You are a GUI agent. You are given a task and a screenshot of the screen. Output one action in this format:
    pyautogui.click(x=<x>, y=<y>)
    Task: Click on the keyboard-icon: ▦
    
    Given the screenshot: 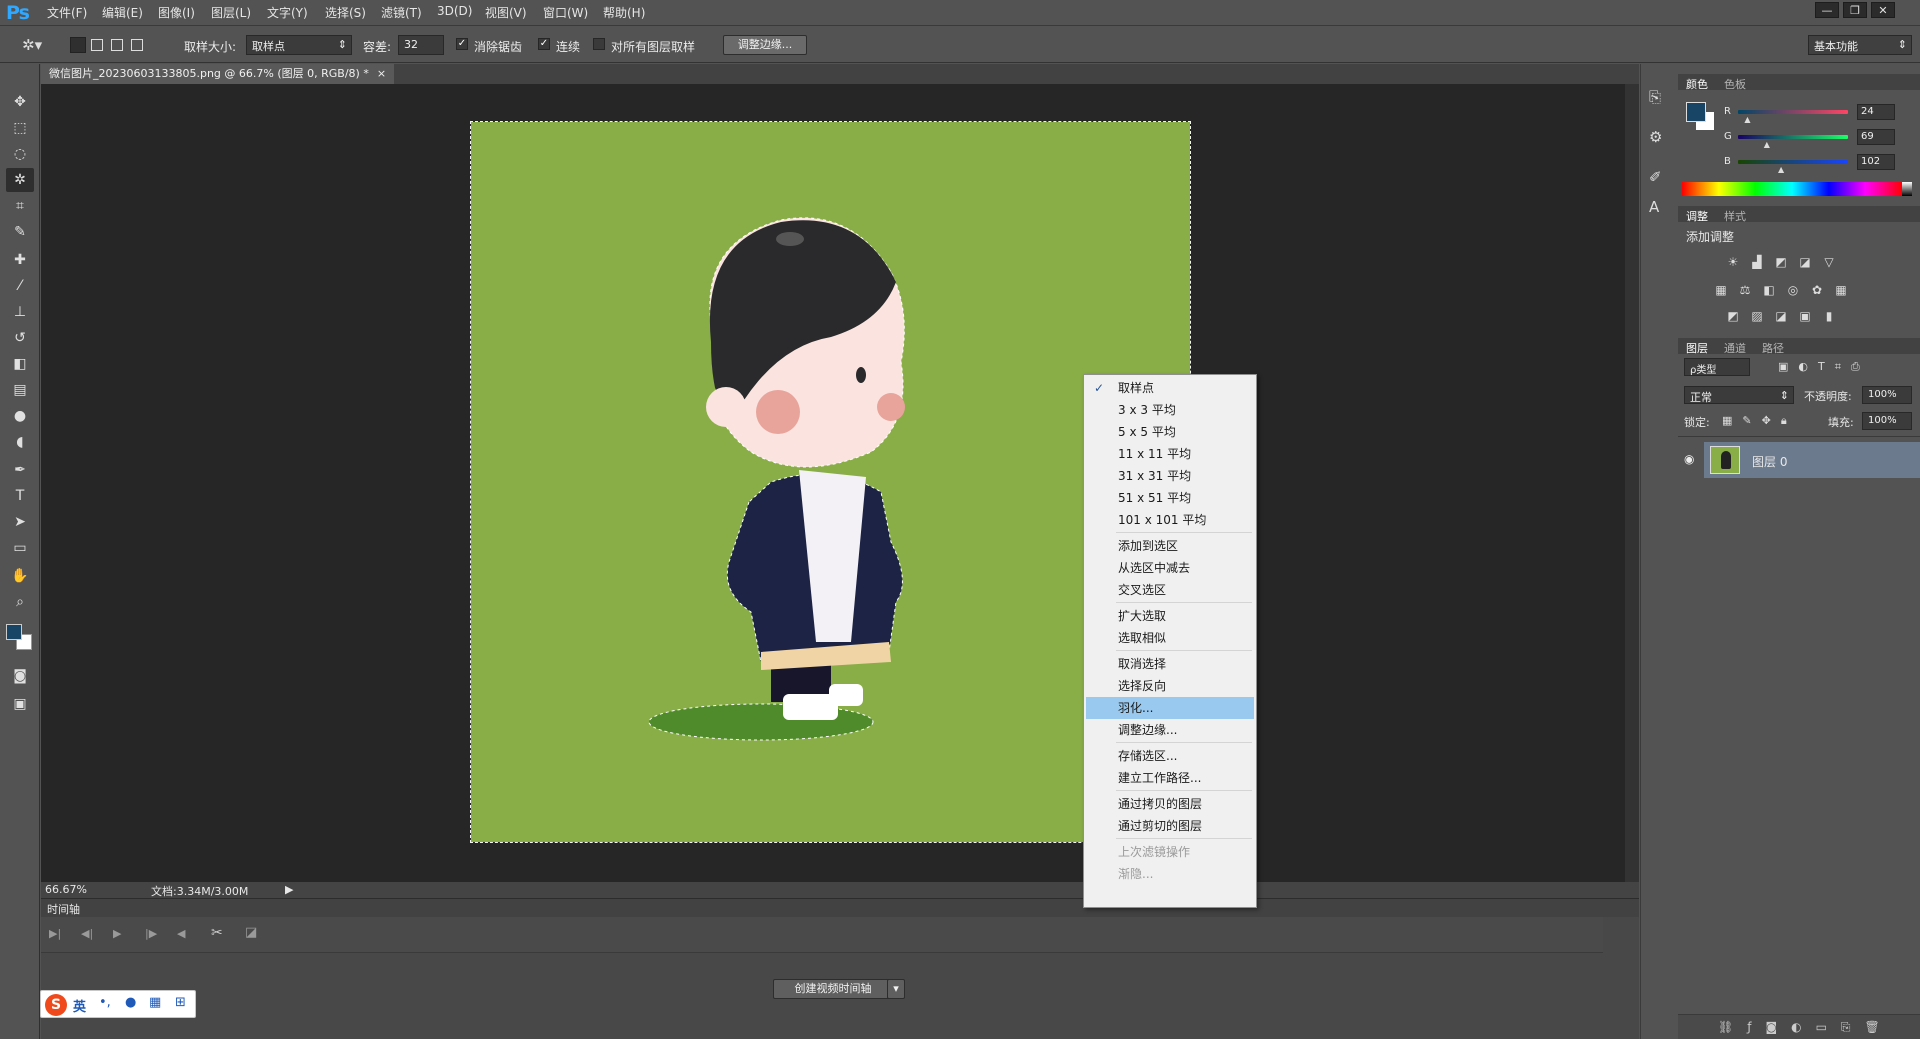 What is the action you would take?
    pyautogui.click(x=155, y=1002)
    